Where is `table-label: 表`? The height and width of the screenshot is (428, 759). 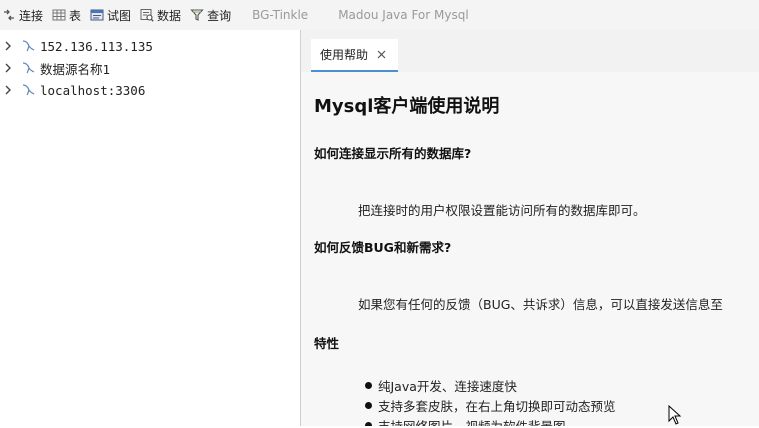
table-label: 表 is located at coordinates (75, 15).